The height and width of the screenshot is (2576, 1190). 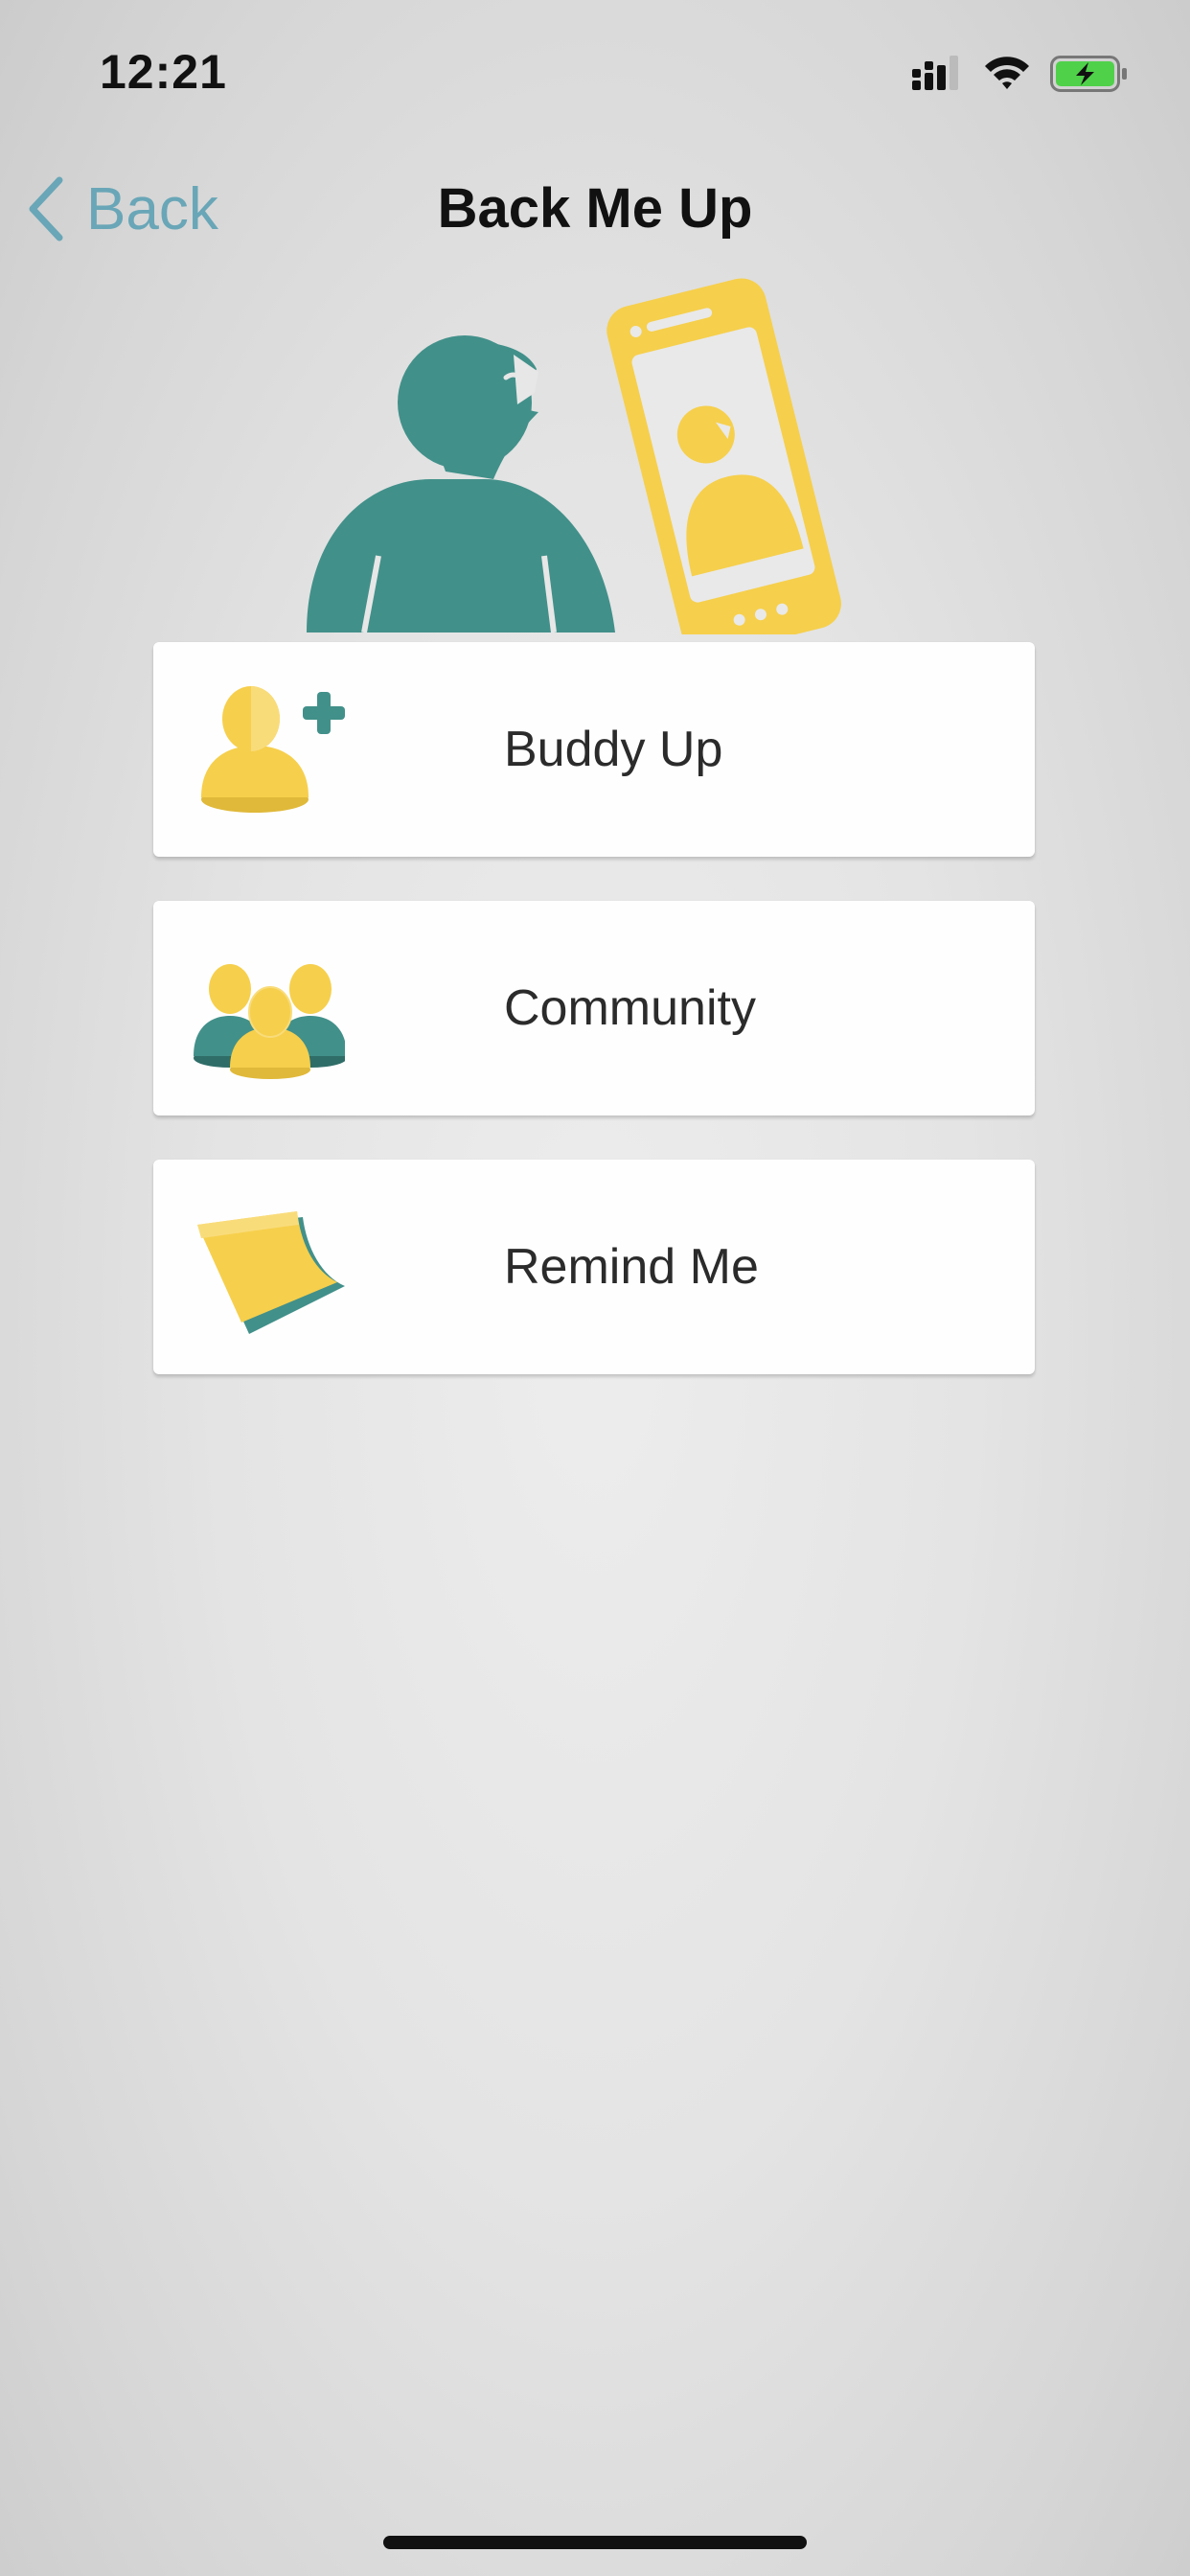 What do you see at coordinates (614, 749) in the screenshot?
I see `buddy-up-label: Buddy Up` at bounding box center [614, 749].